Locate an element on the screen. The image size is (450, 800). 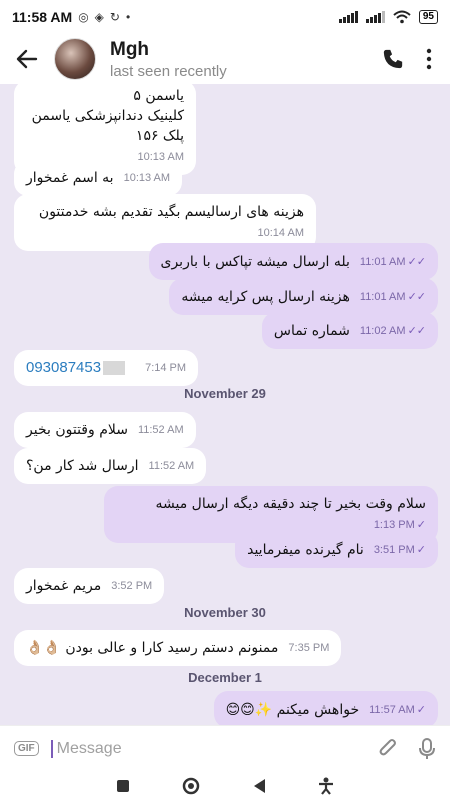
date-separator: November 30 is located at coordinates (225, 612).